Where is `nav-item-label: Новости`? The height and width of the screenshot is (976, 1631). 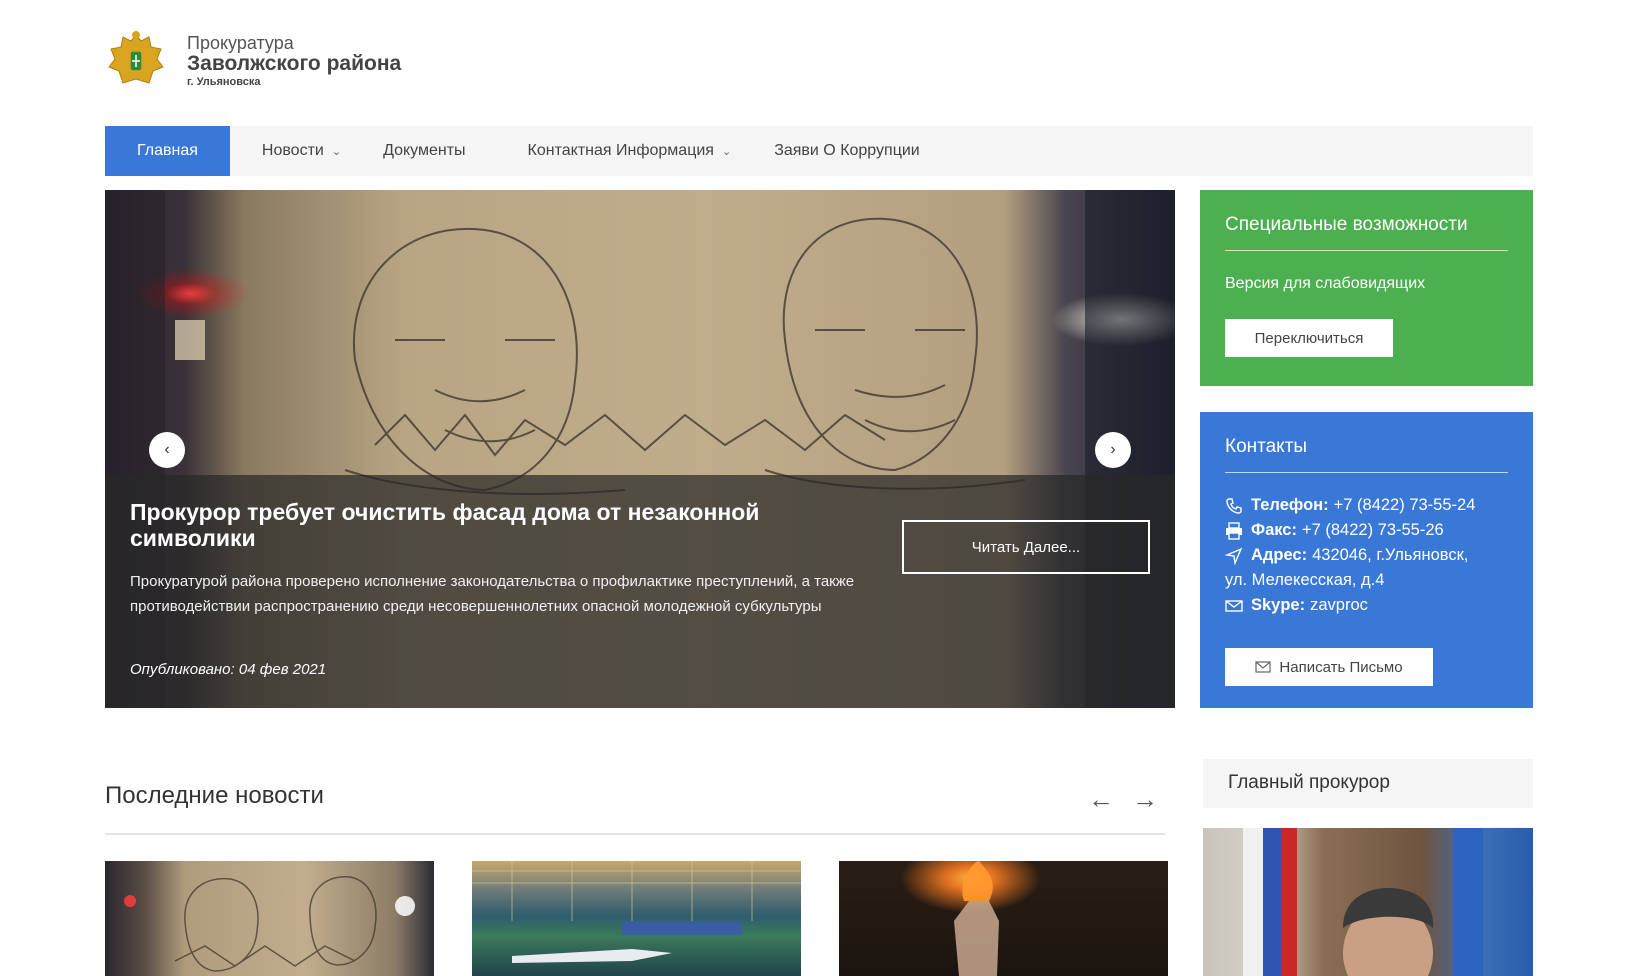 nav-item-label: Новости is located at coordinates (292, 150).